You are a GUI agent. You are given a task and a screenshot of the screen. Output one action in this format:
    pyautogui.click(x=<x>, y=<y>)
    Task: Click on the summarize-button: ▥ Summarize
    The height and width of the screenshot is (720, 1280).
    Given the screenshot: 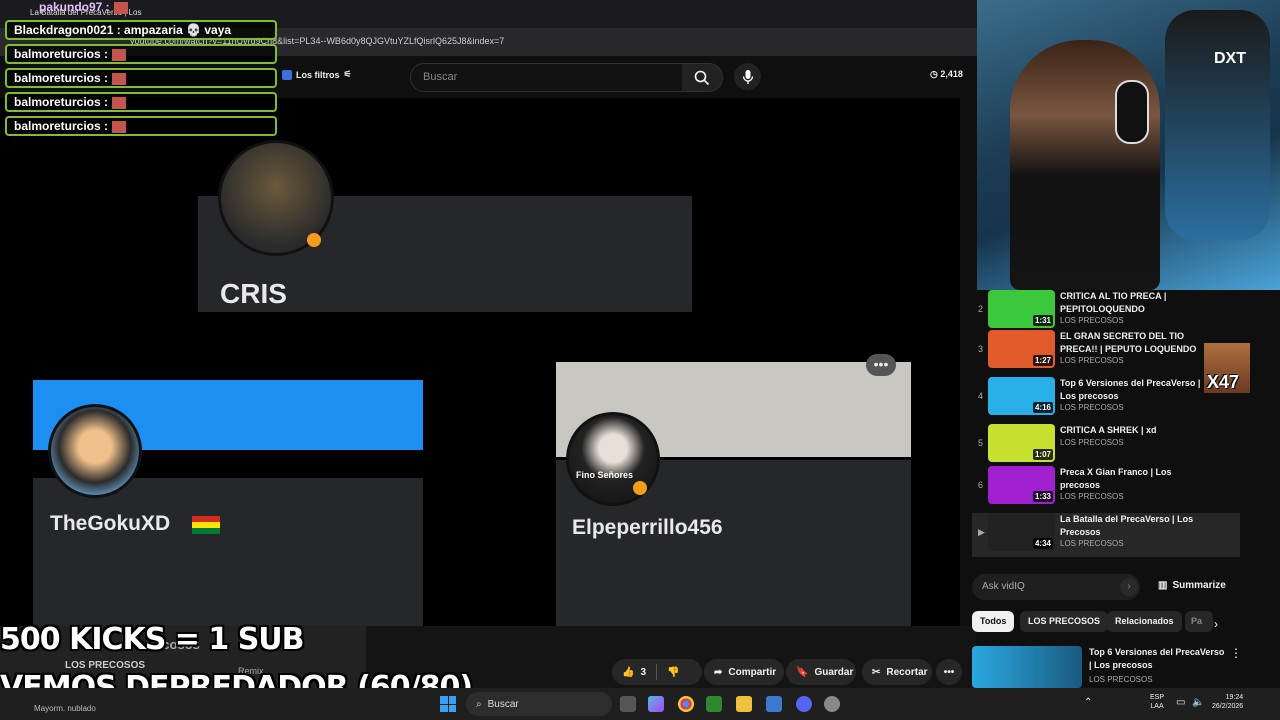 What is the action you would take?
    pyautogui.click(x=1192, y=585)
    